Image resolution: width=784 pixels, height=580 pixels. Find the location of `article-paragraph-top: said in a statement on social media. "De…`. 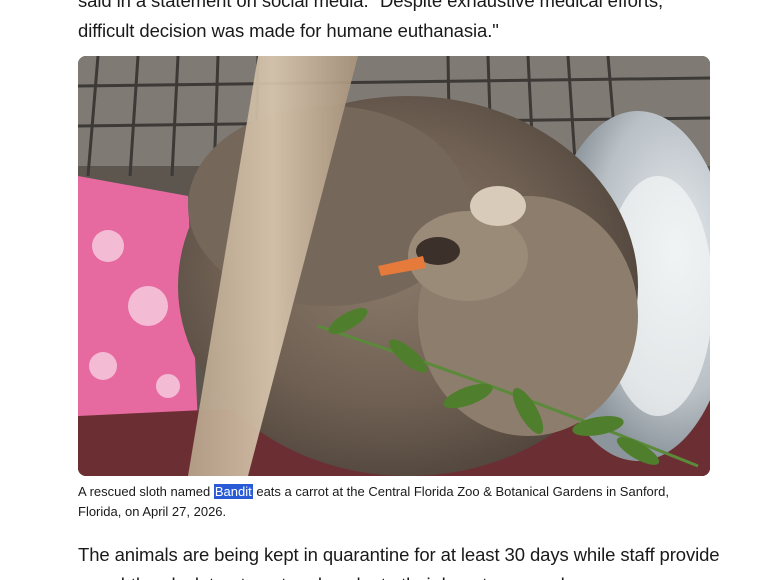

article-paragraph-top: said in a statement on social media. "De… is located at coordinates (398, 23).